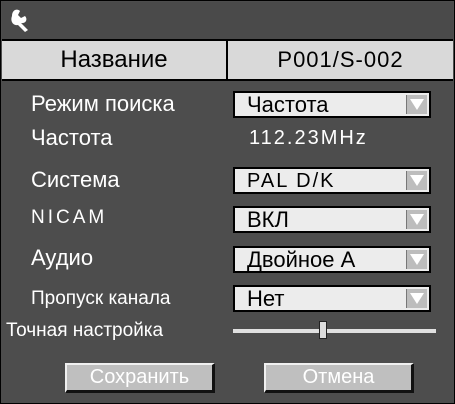  I want to click on system-select: PAL D/K, so click(332, 180).